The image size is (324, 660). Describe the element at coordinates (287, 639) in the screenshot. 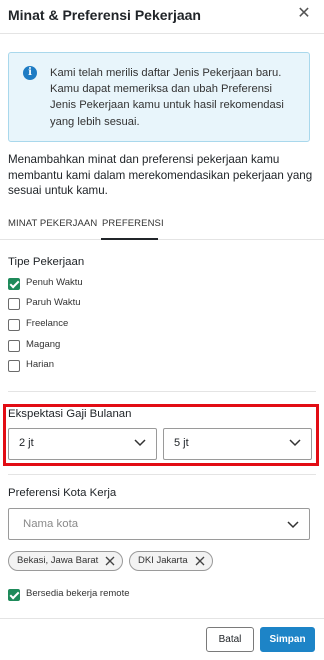

I see `save-button: Simpan` at that location.